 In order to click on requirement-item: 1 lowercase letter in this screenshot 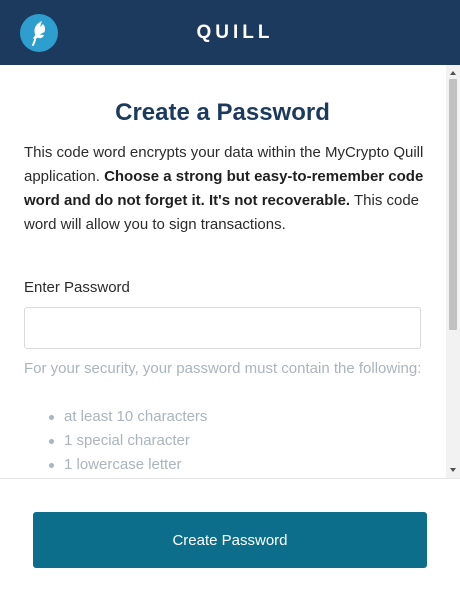, I will do `click(224, 465)`.